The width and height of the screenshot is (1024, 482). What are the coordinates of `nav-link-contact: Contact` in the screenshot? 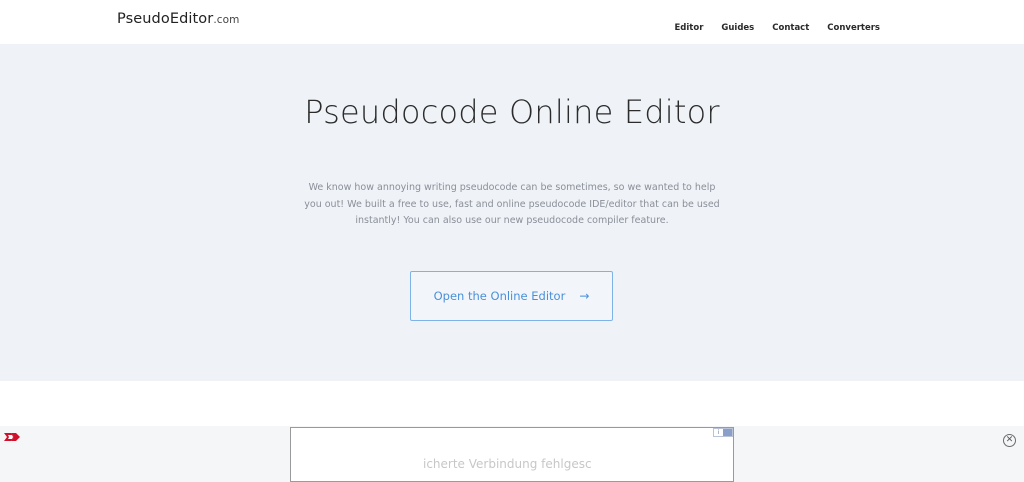 It's located at (790, 28).